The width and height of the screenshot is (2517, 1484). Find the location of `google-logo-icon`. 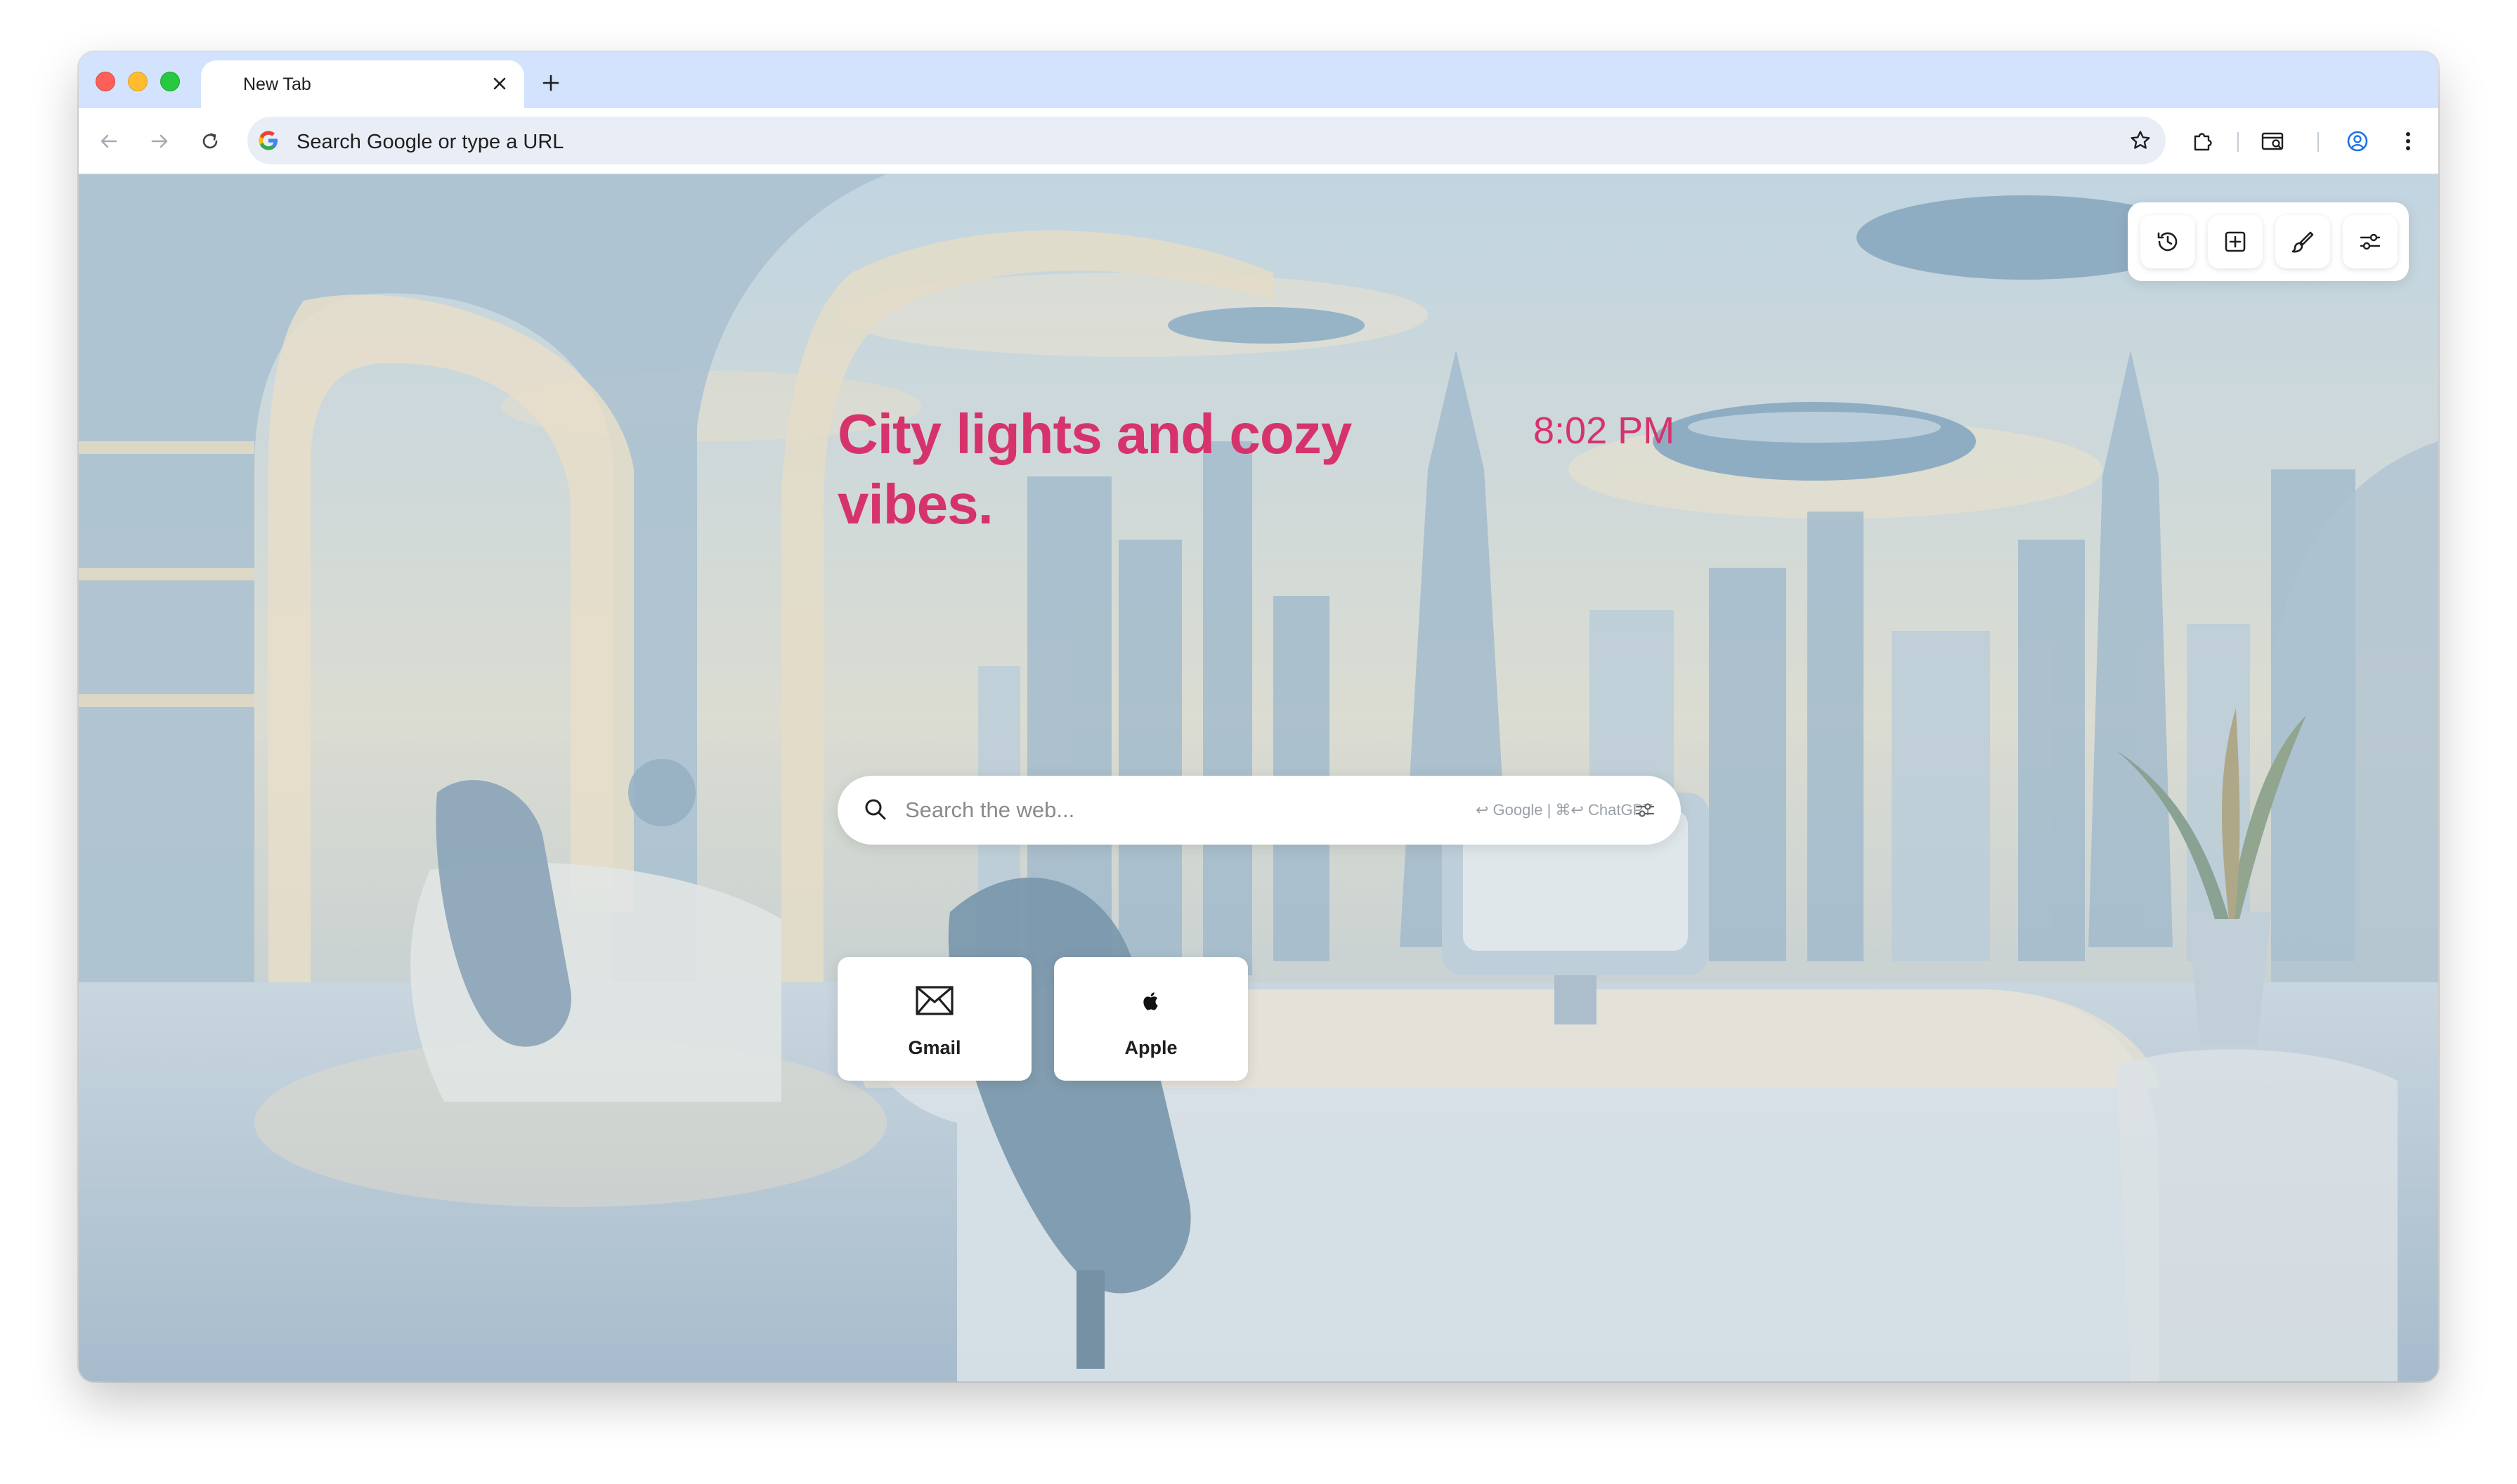

google-logo-icon is located at coordinates (268, 140).